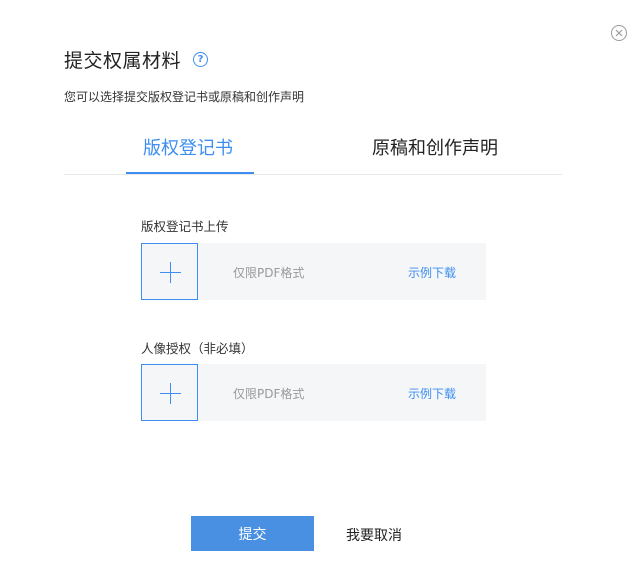  I want to click on tab-bar: 版权登记书 原稿和创作声明, so click(313, 146).